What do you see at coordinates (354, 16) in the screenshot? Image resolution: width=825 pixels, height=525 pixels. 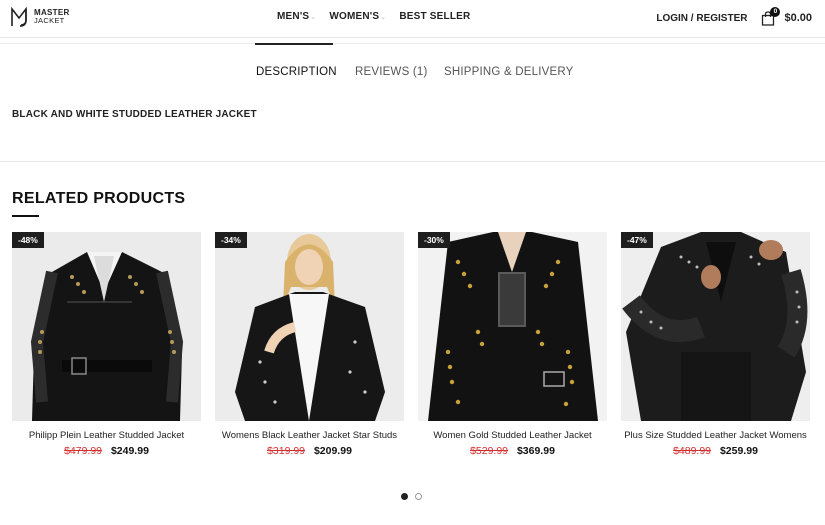 I see `nav-item-label: WOMEN'S` at bounding box center [354, 16].